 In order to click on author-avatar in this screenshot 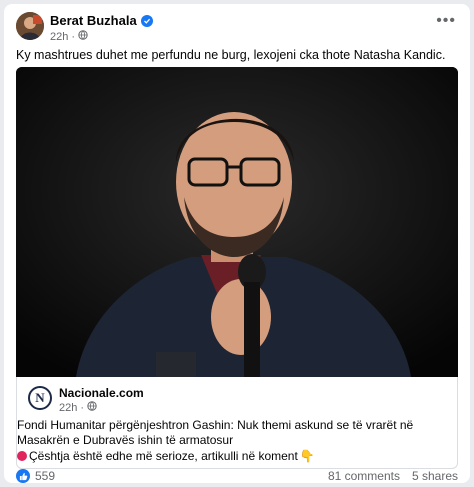, I will do `click(30, 26)`.